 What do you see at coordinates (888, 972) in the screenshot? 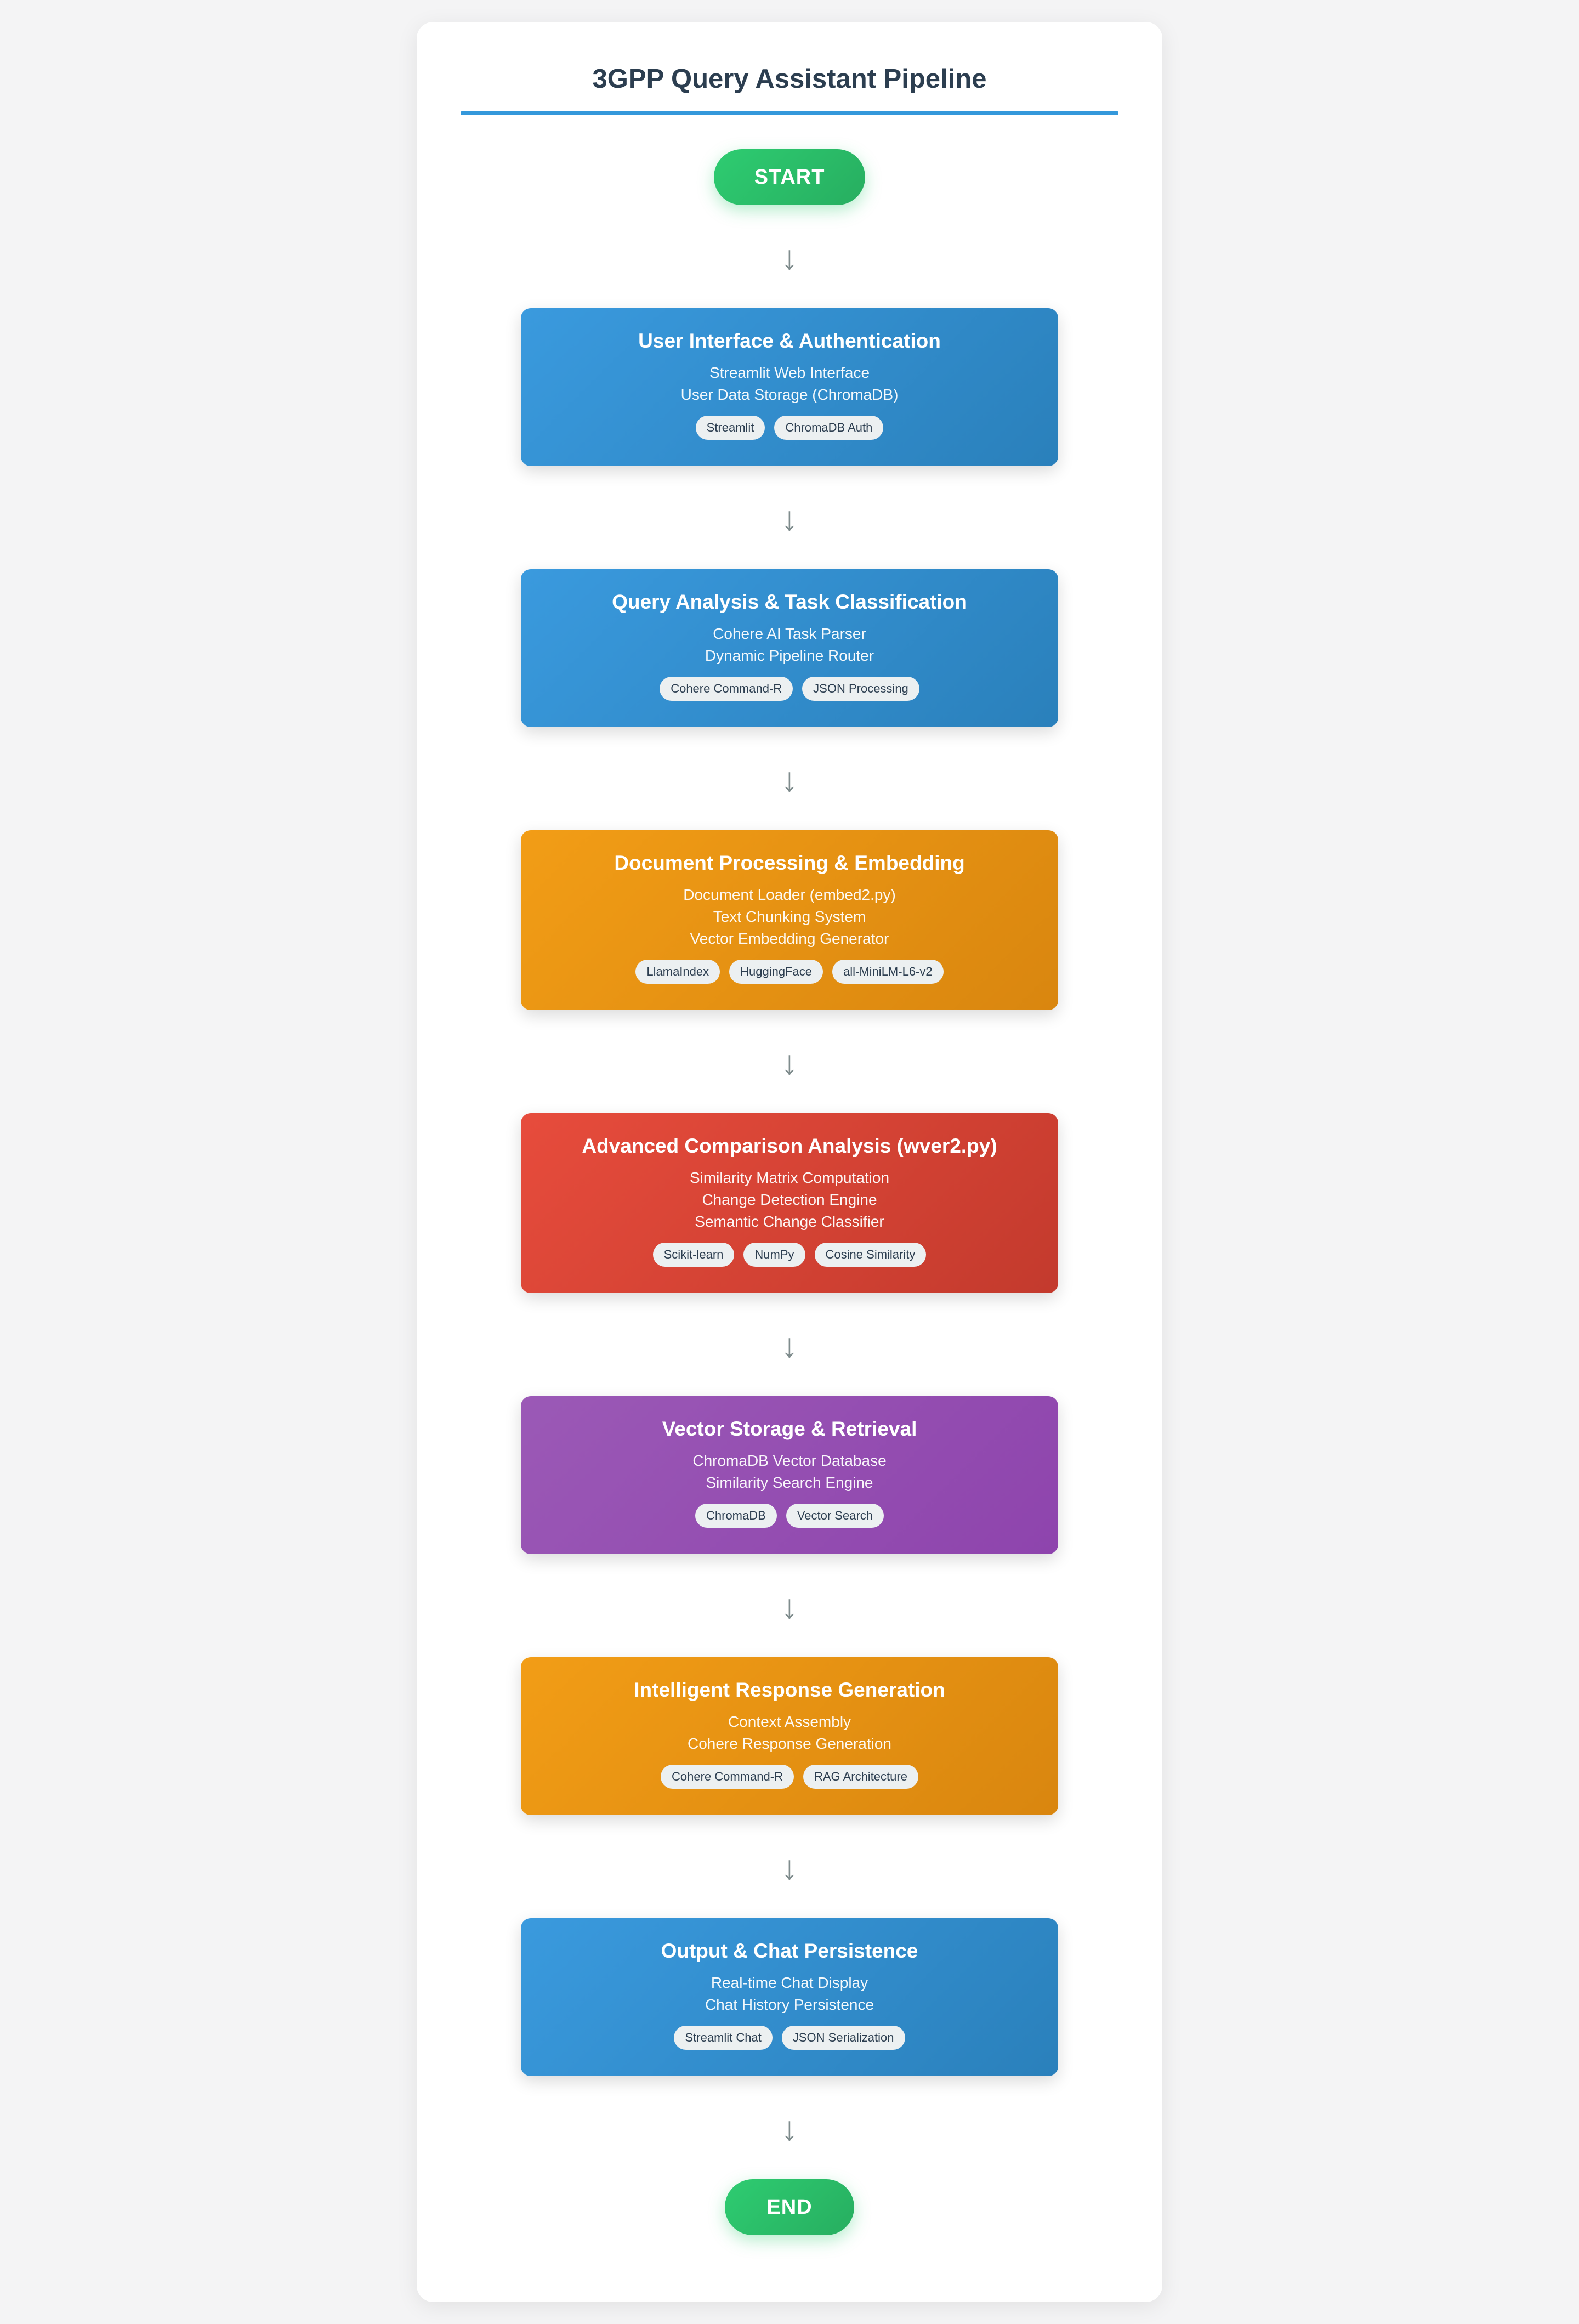
I see `tech-tag: all-MiniLM-L6-v2` at bounding box center [888, 972].